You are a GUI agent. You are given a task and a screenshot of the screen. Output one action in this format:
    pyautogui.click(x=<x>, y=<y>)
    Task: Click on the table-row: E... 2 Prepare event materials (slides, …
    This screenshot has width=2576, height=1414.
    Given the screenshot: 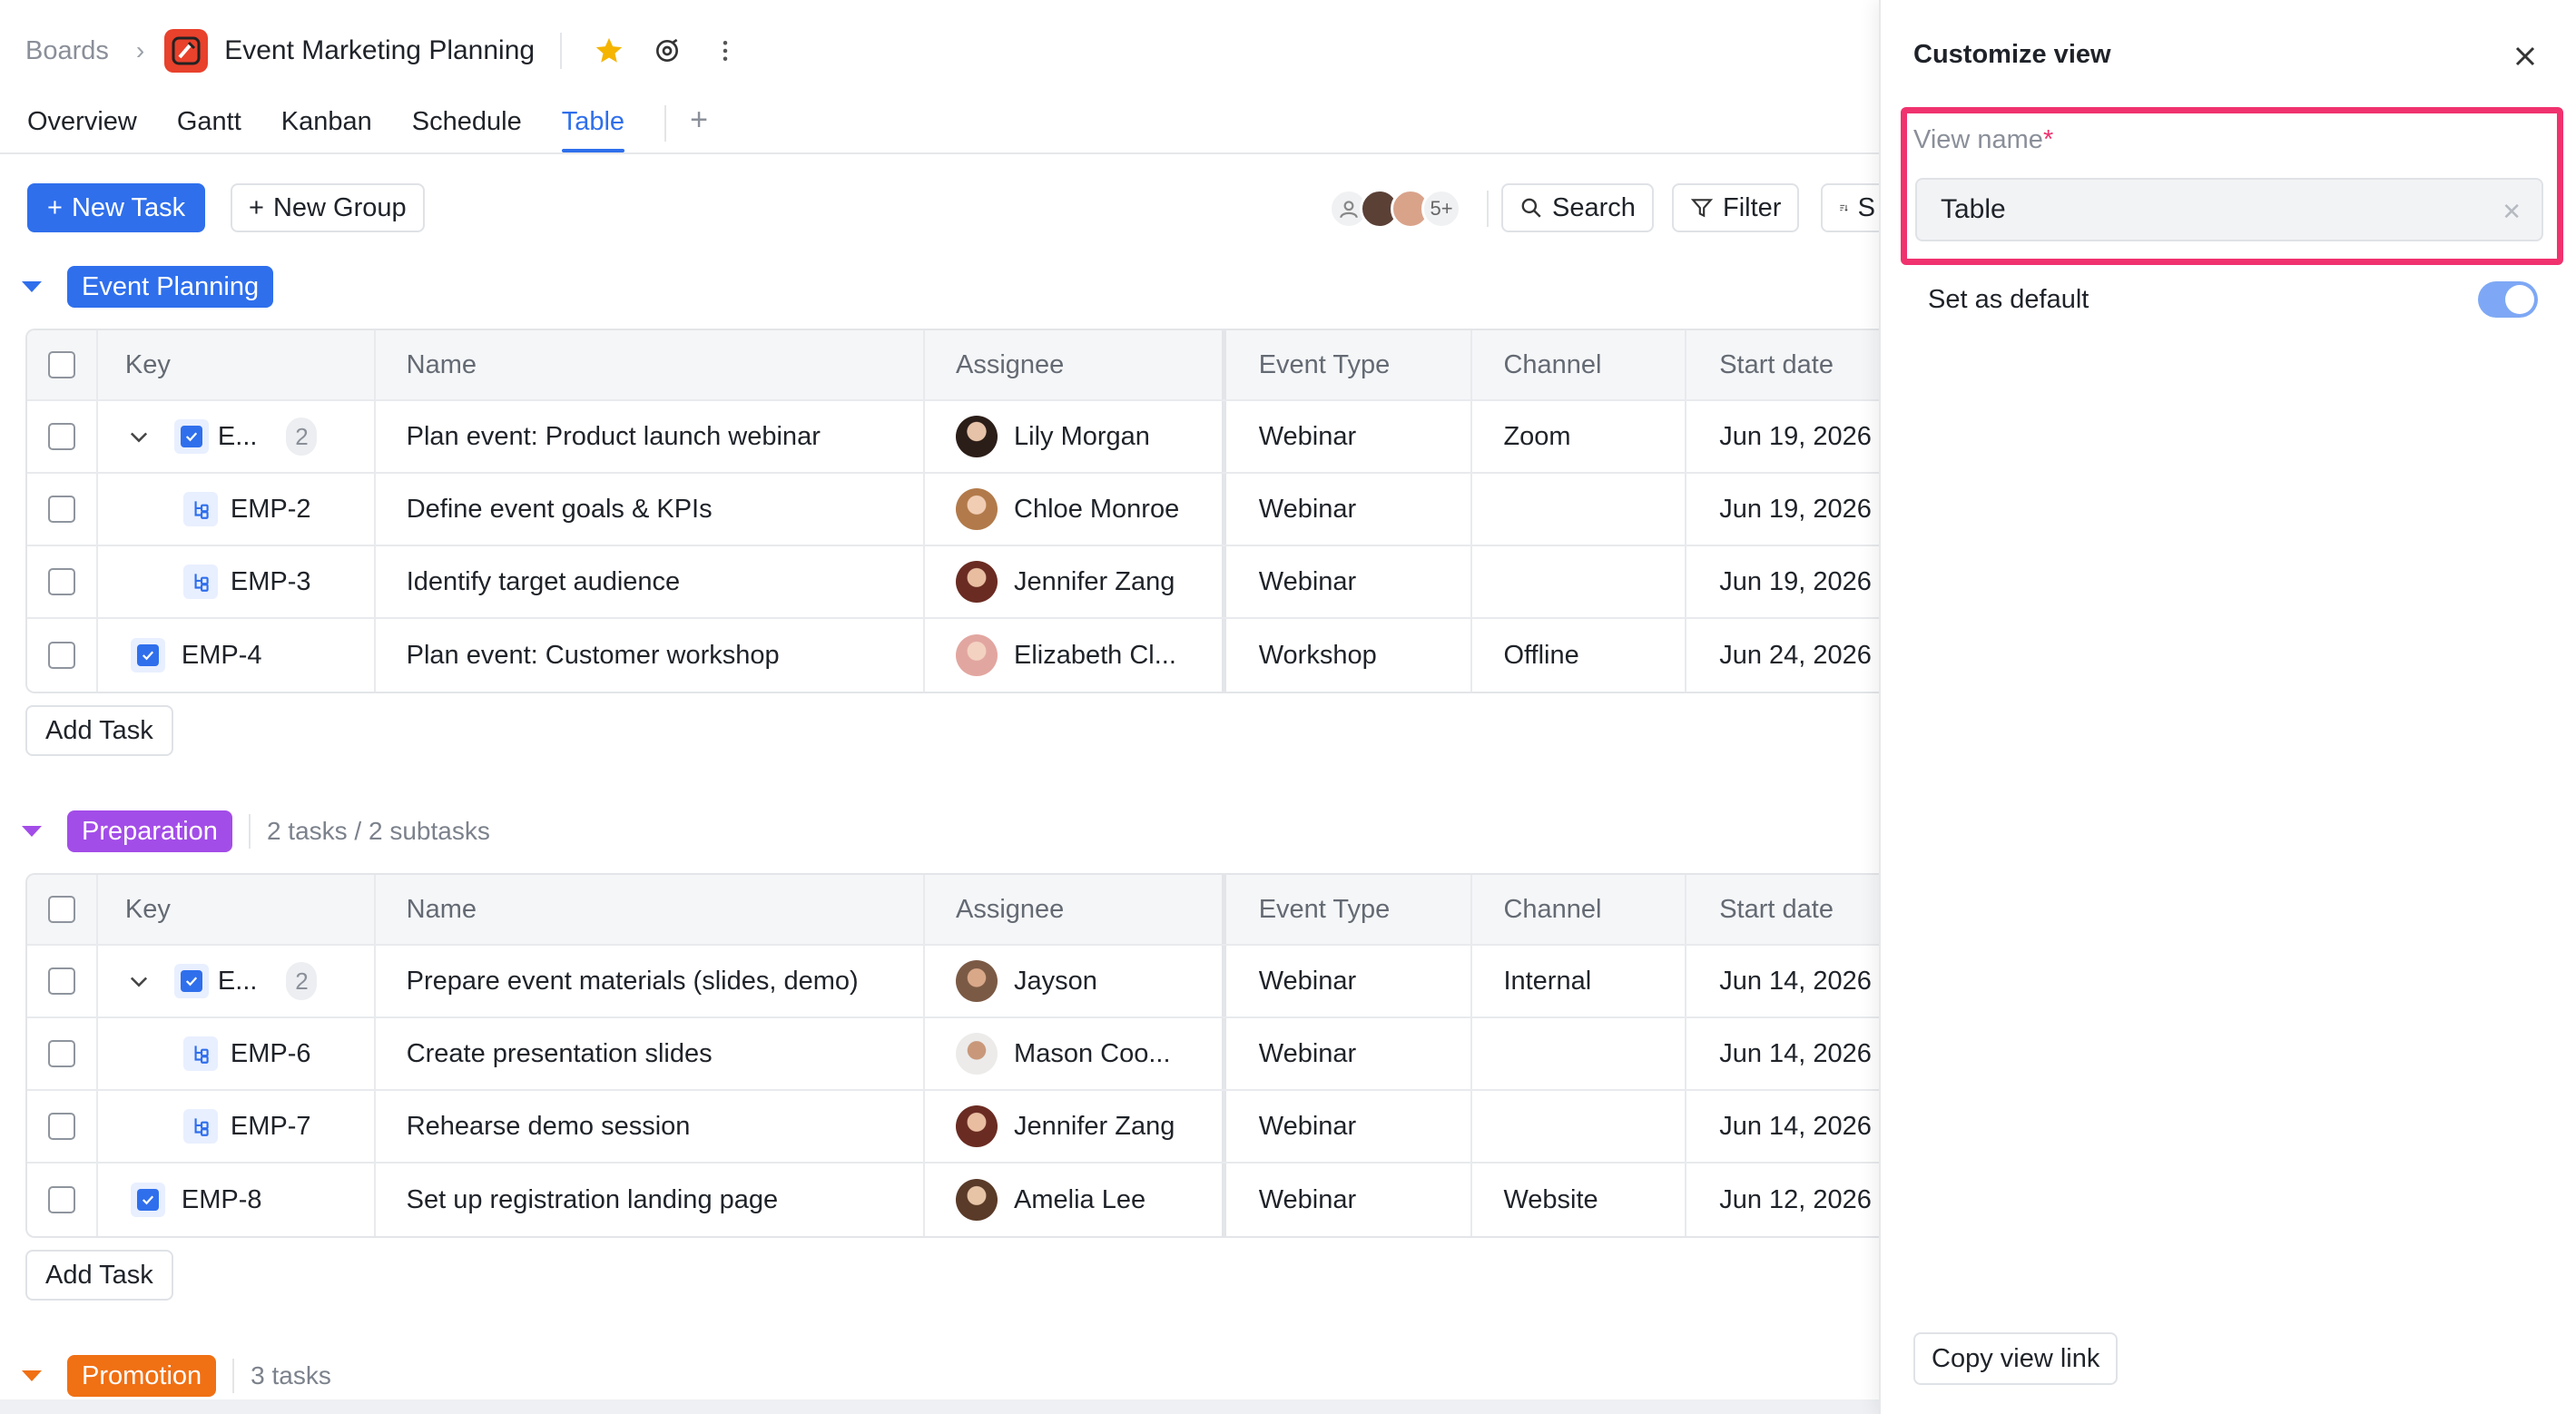 What is the action you would take?
    pyautogui.click(x=961, y=982)
    